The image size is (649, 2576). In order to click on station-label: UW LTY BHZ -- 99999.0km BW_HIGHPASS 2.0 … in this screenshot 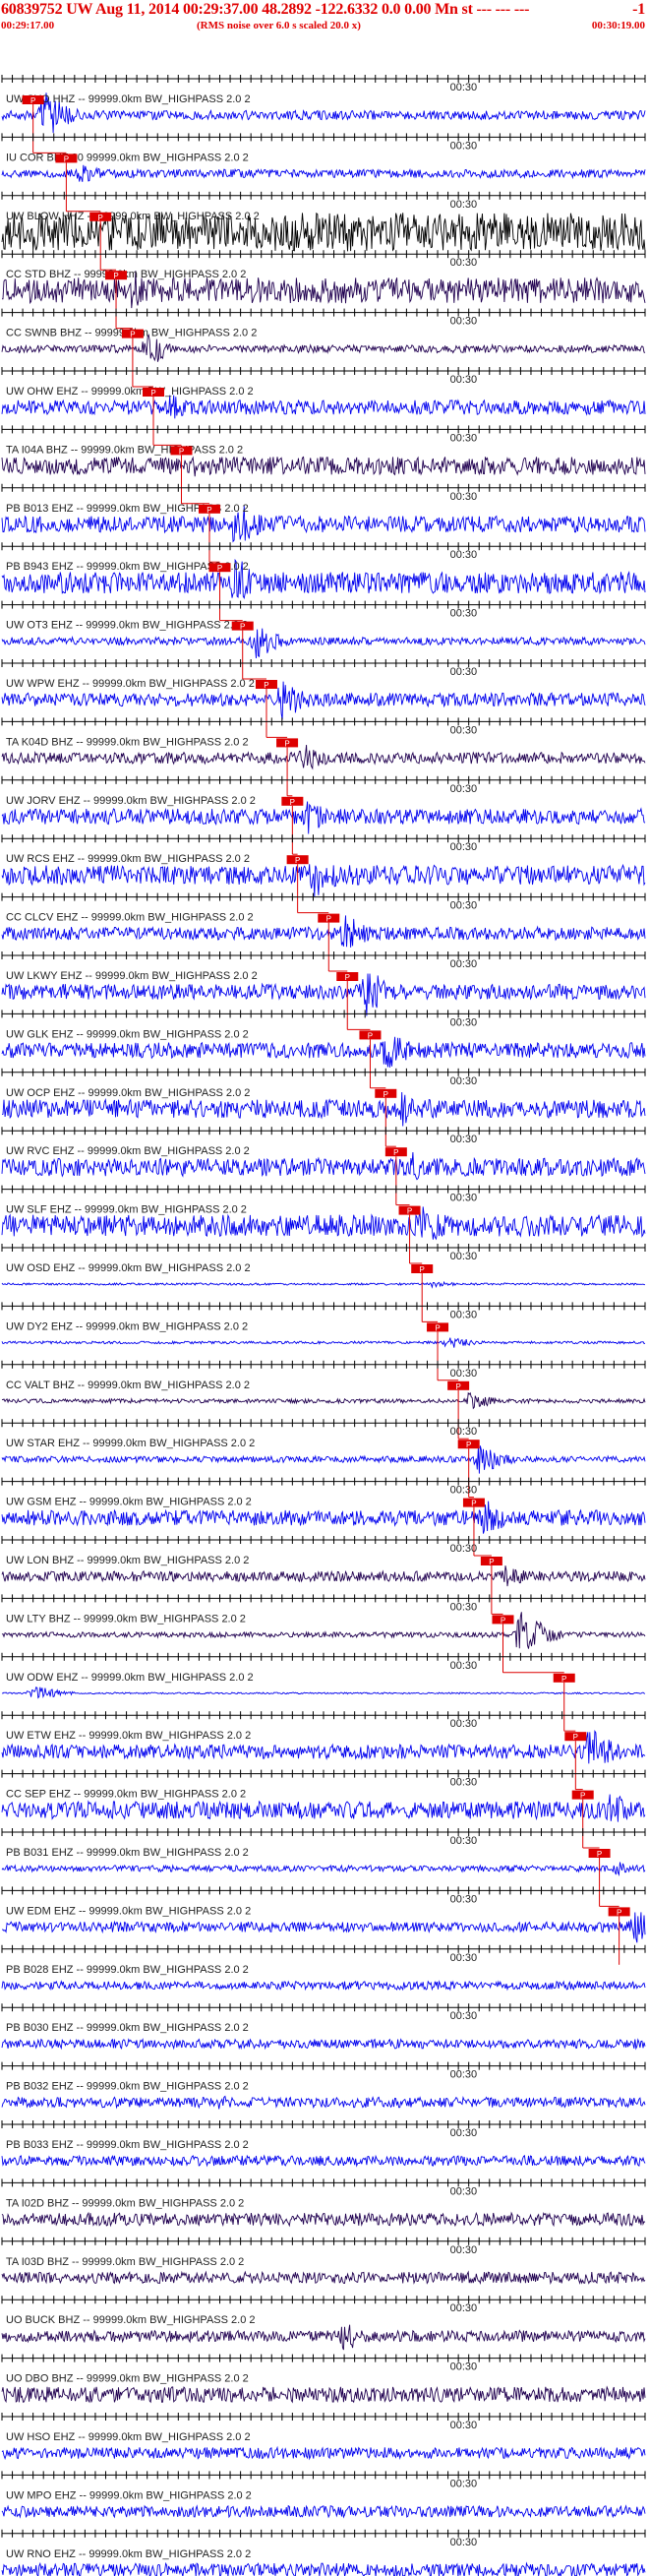, I will do `click(126, 1619)`.